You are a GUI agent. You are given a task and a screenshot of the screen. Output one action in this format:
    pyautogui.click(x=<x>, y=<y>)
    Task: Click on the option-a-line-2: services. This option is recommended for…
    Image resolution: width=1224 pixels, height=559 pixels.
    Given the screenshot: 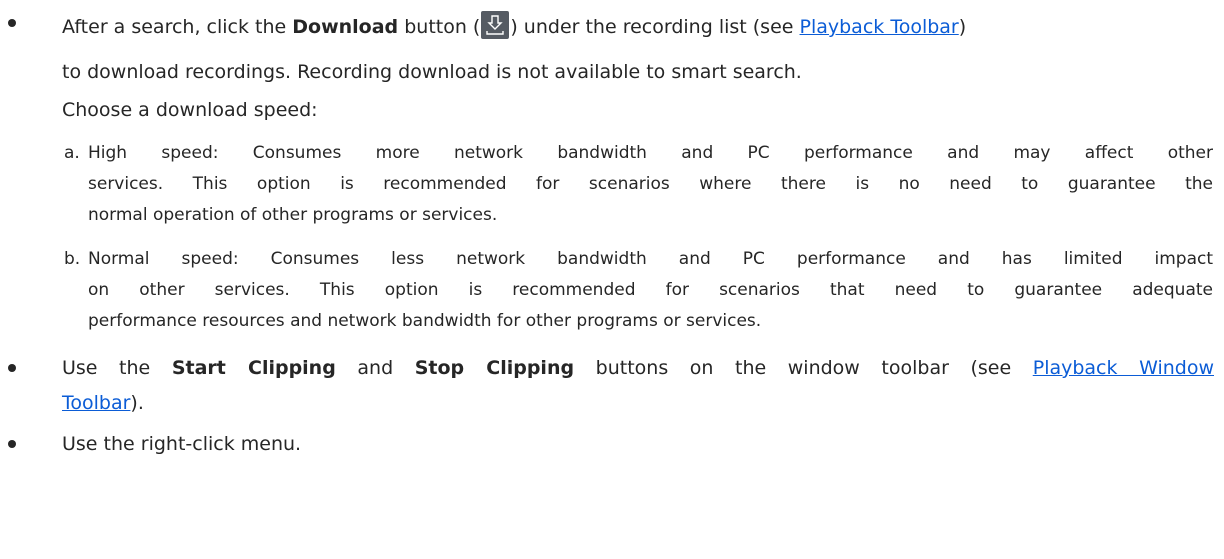 What is the action you would take?
    pyautogui.click(x=650, y=184)
    